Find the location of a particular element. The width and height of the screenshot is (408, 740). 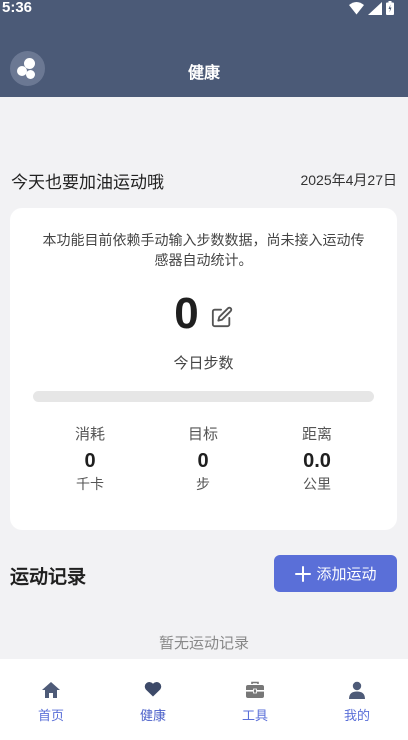

records-section-title: 运动记录 is located at coordinates (48, 577).